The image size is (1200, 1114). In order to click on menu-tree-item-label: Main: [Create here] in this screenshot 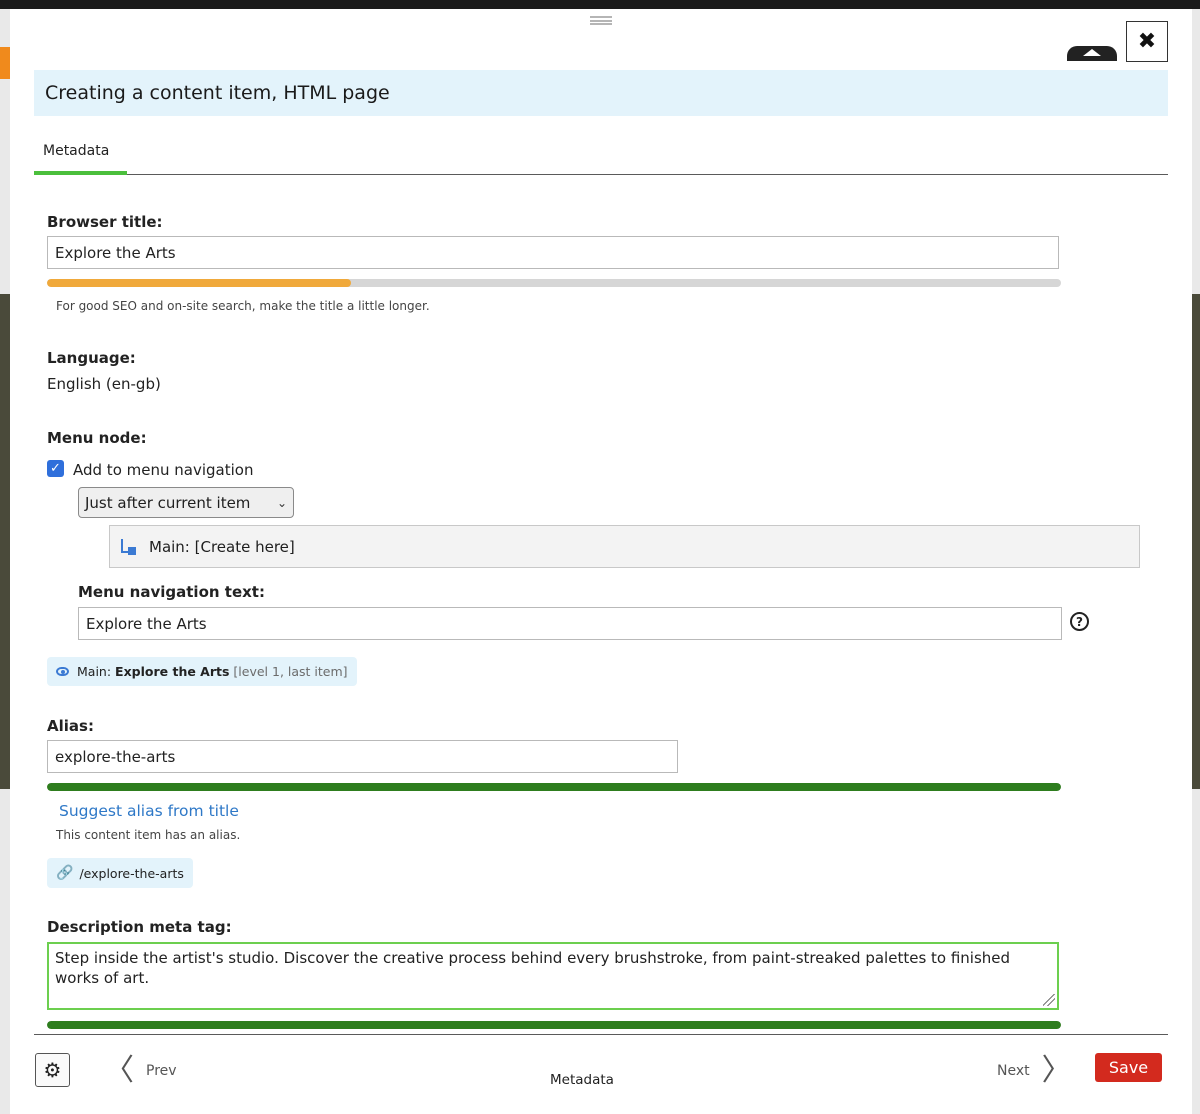, I will do `click(222, 546)`.